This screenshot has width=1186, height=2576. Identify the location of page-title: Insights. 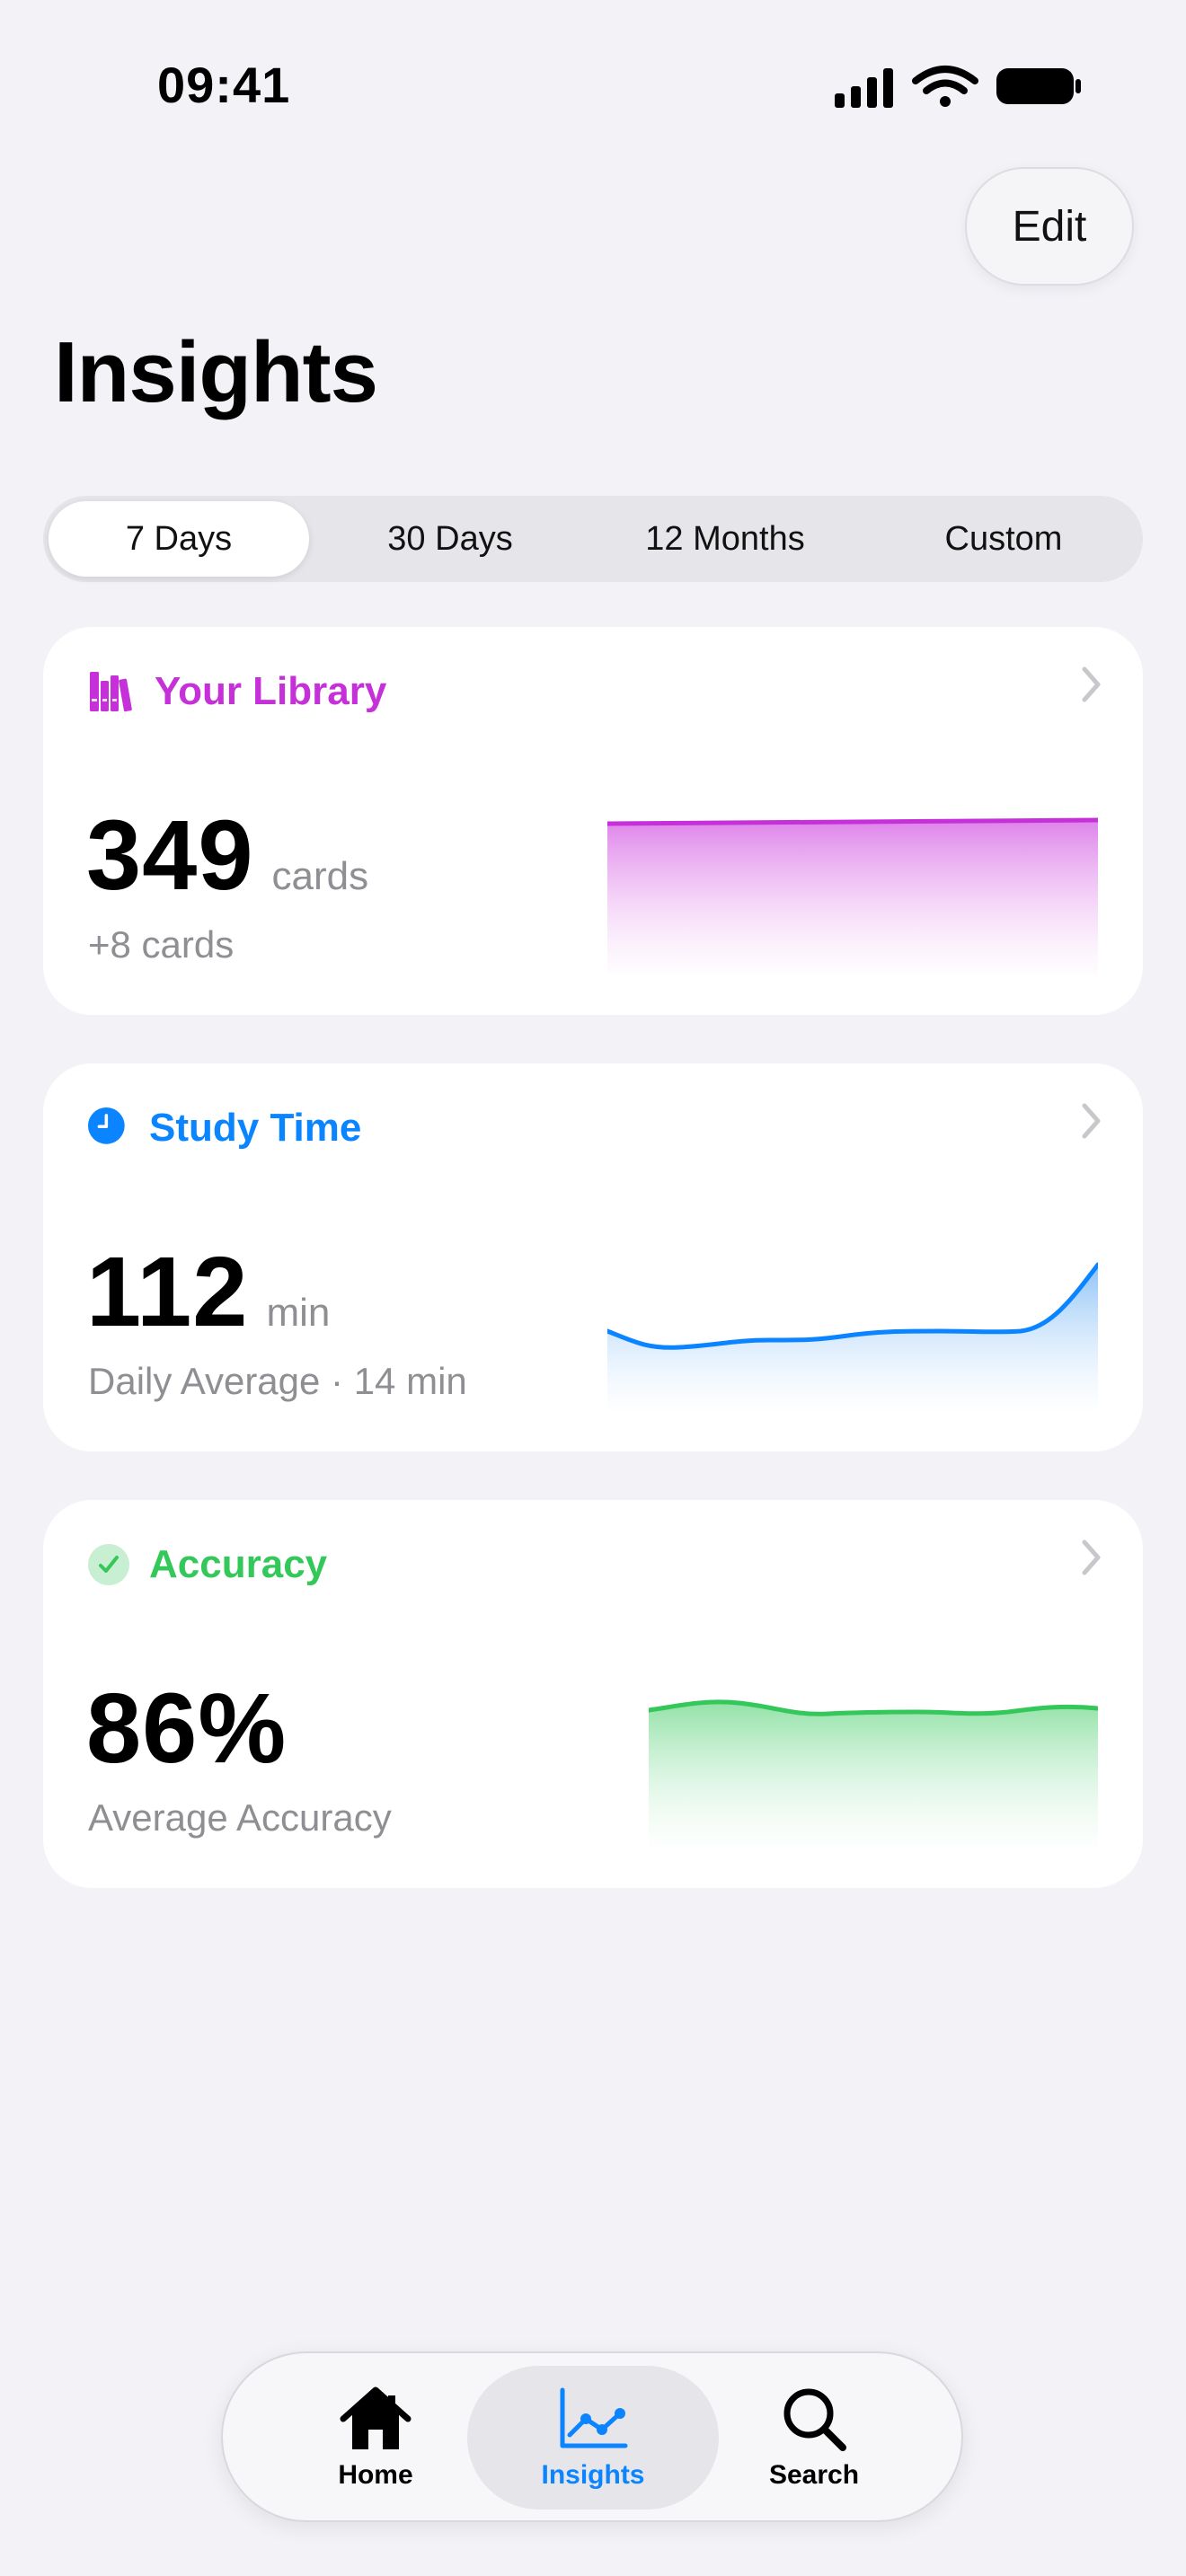
(216, 372).